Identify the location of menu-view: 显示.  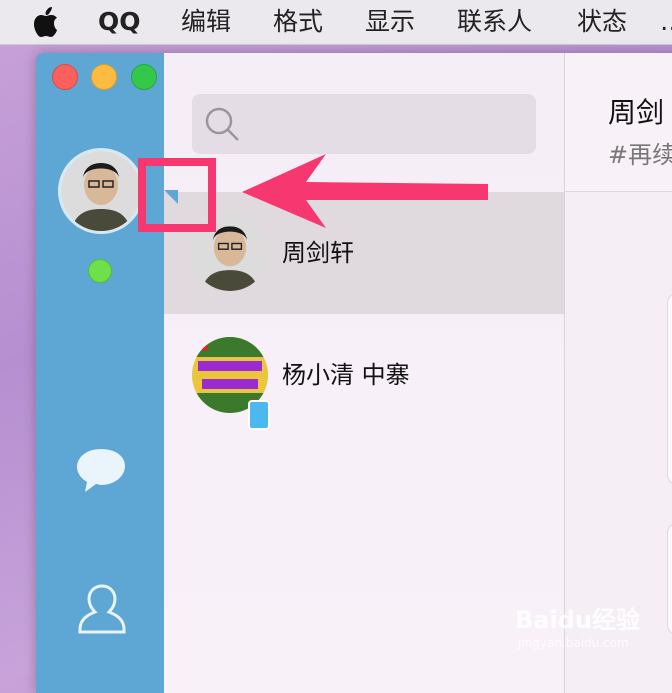
(390, 22).